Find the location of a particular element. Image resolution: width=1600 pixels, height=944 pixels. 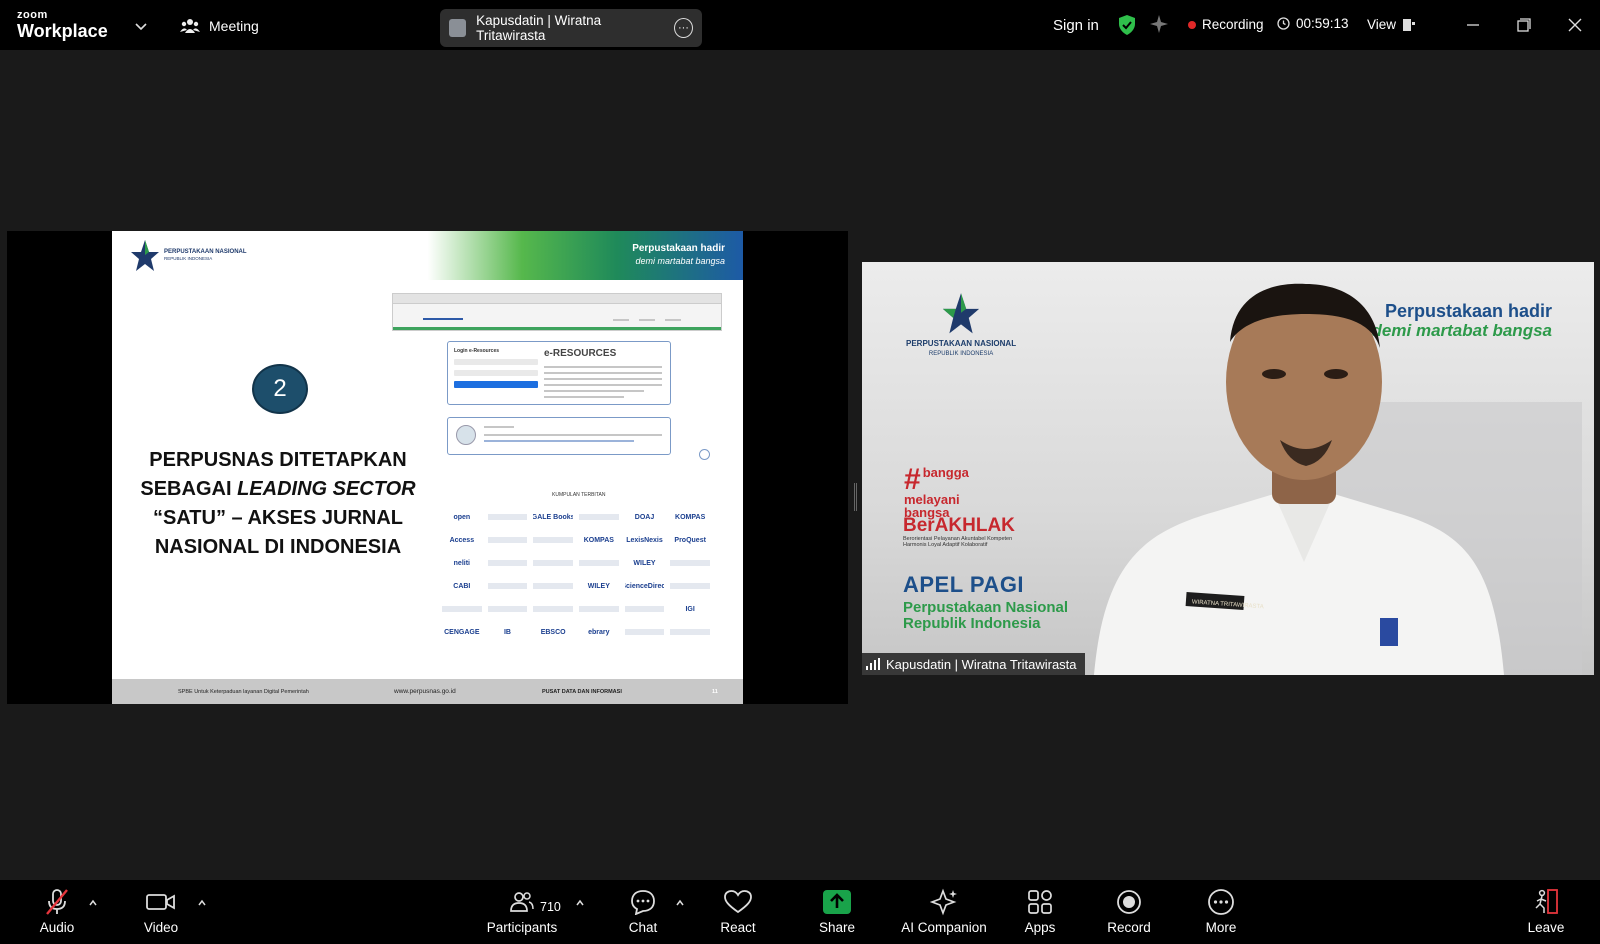

berakhlak-logo: BerAKHLAK is located at coordinates (959, 525).